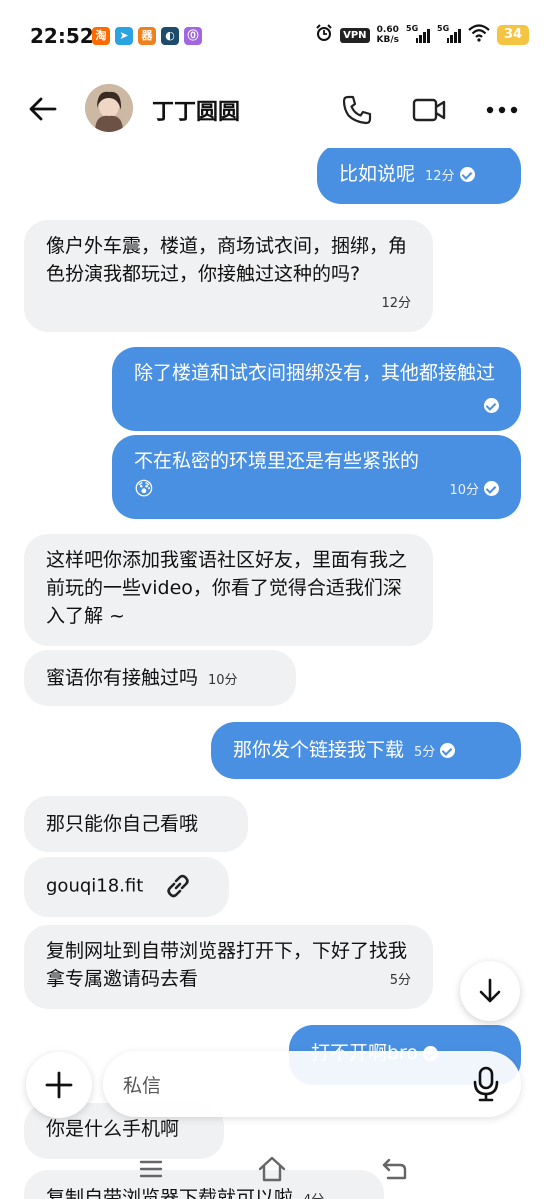 This screenshot has width=545, height=1199. Describe the element at coordinates (124, 36) in the screenshot. I see `telegram-icon: ➤` at that location.